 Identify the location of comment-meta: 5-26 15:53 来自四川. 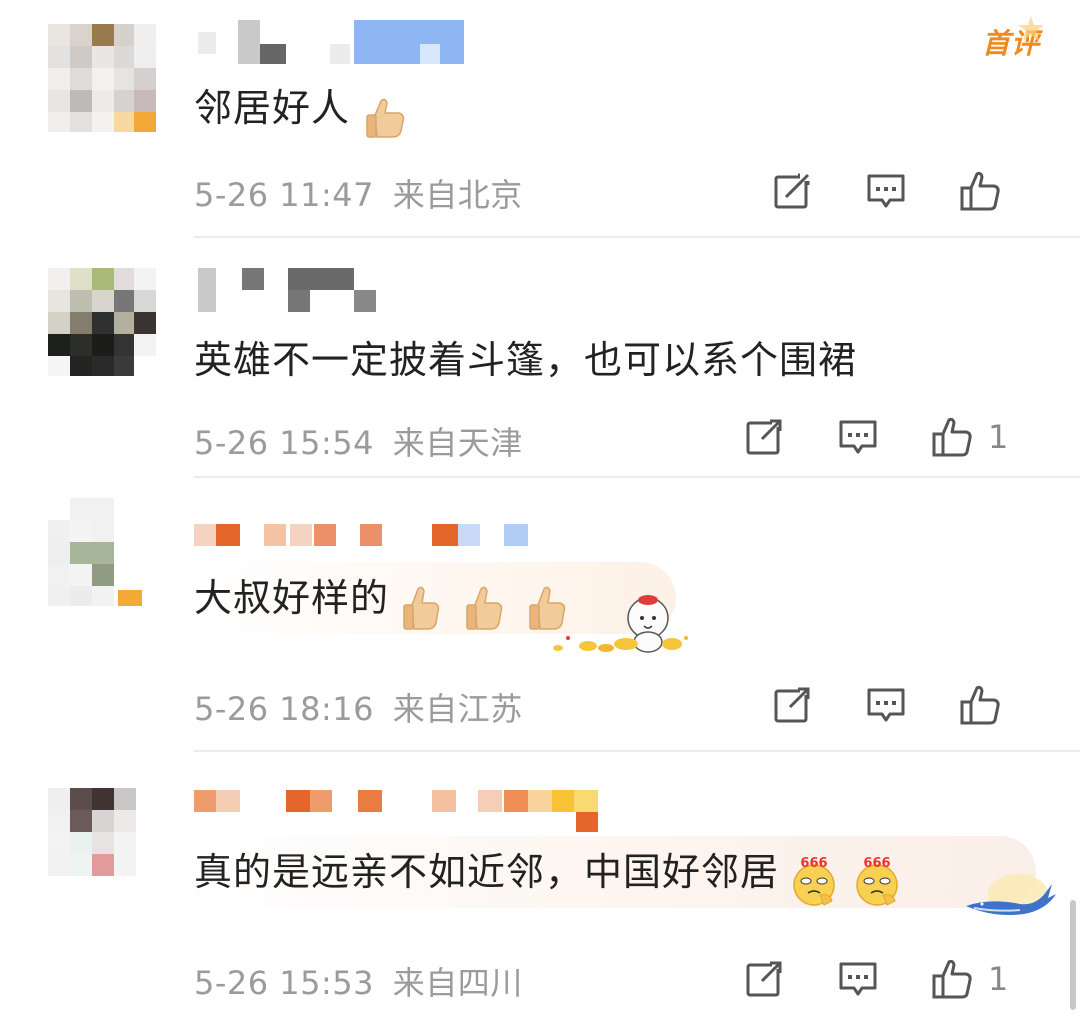
(358, 981).